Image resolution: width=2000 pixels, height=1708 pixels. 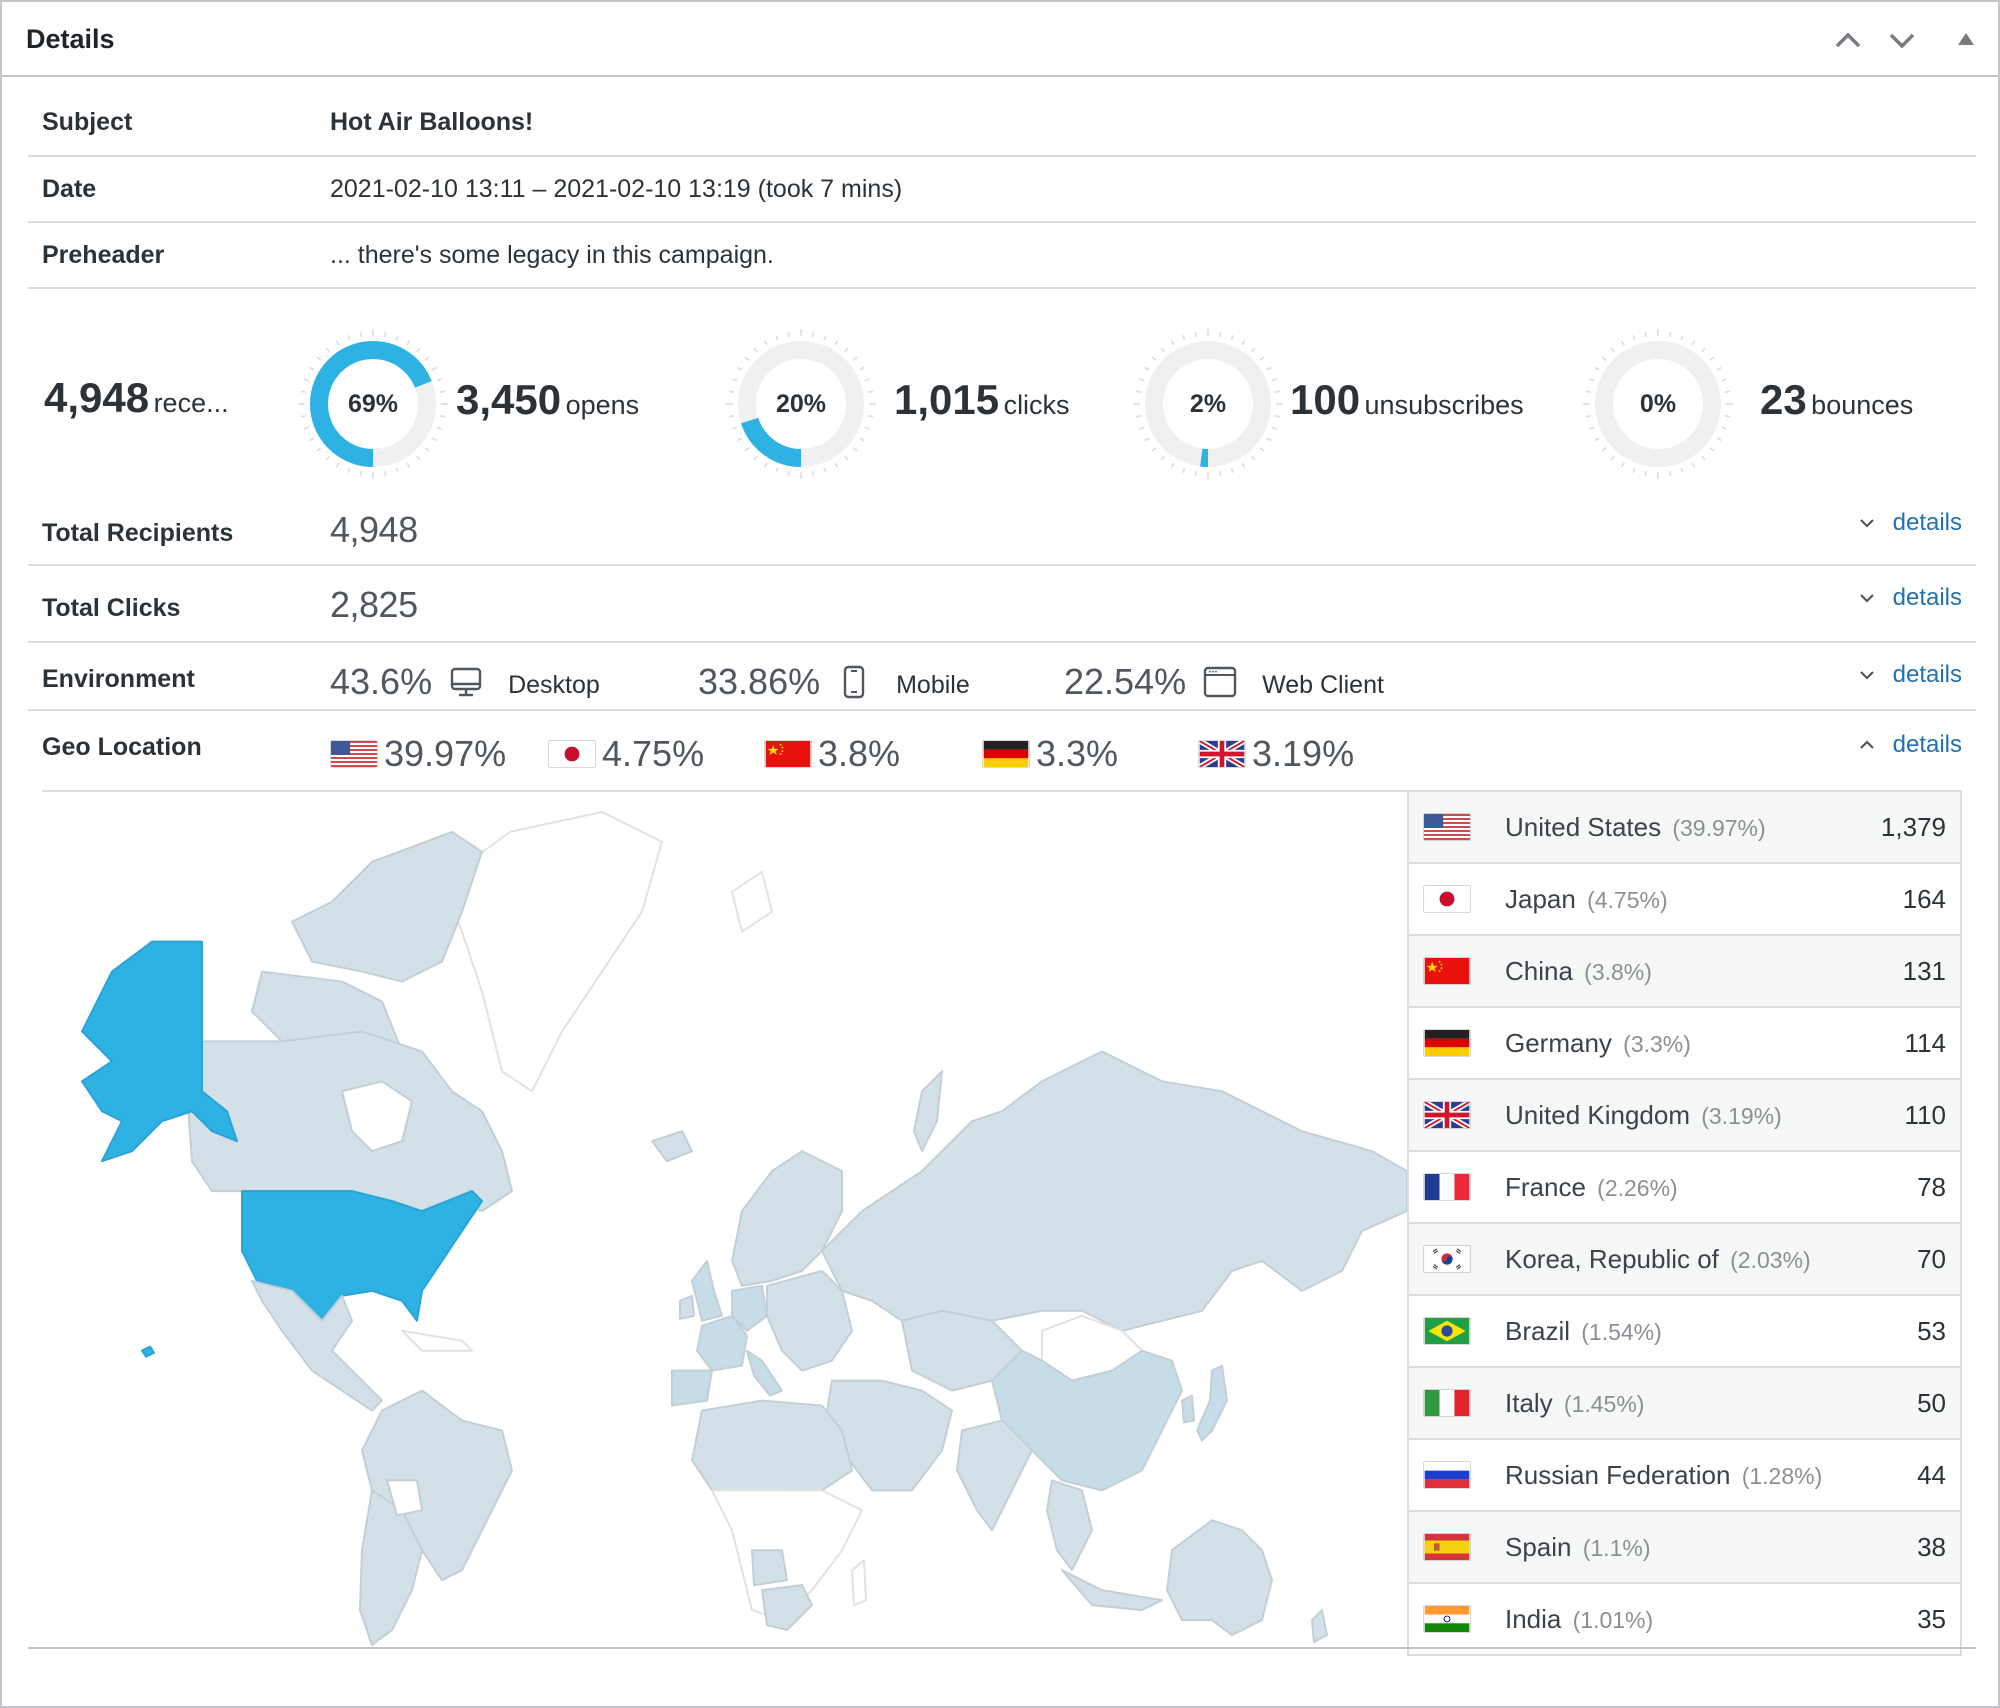 What do you see at coordinates (787, 1218) in the screenshot?
I see `map-country-scandinavia` at bounding box center [787, 1218].